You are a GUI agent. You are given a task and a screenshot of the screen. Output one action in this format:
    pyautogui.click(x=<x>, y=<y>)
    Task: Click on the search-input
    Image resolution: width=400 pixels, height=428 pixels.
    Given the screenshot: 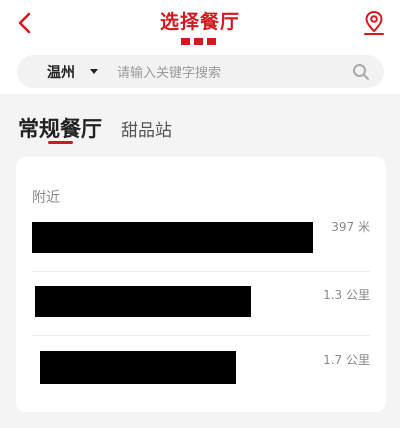 What is the action you would take?
    pyautogui.click(x=227, y=73)
    